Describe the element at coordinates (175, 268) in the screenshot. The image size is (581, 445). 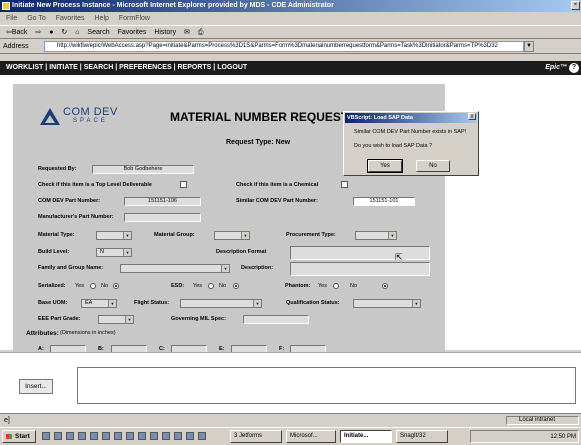
I see `family-group-select` at that location.